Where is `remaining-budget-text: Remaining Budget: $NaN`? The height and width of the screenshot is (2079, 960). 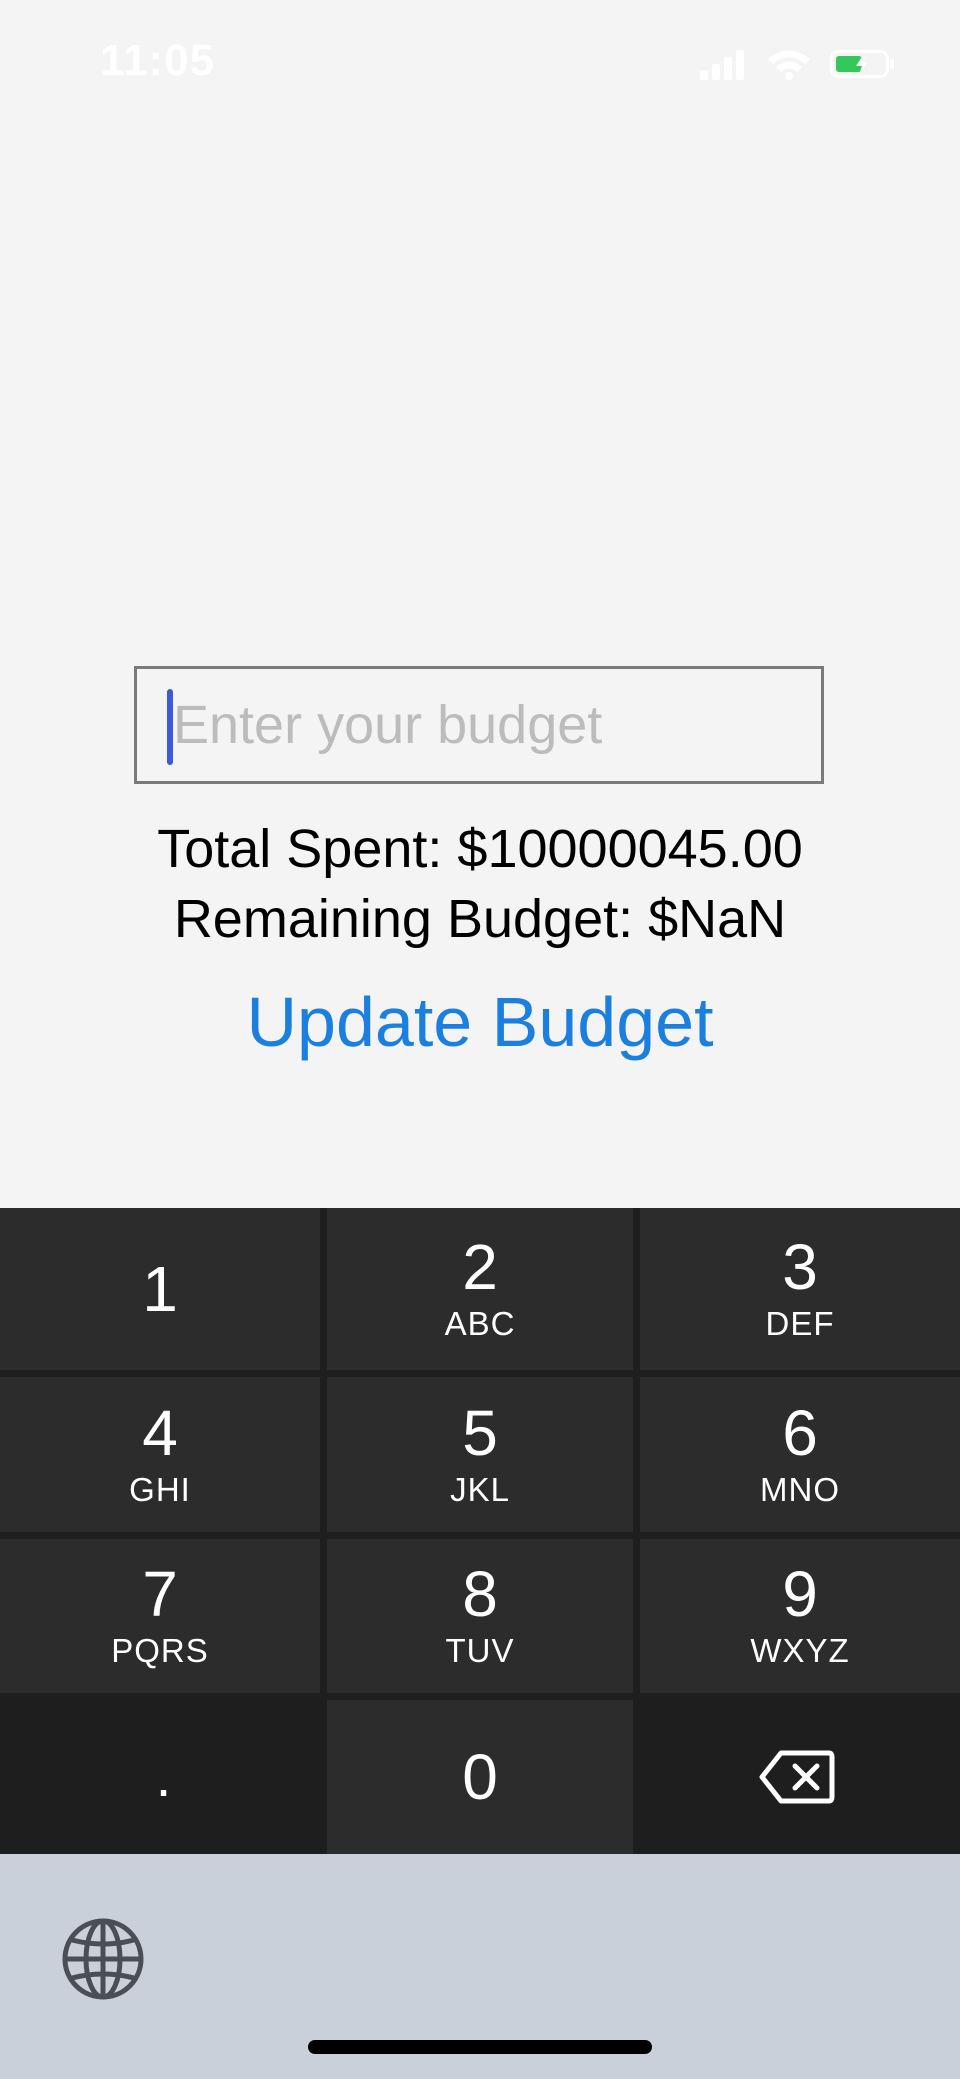
remaining-budget-text: Remaining Budget: $NaN is located at coordinates (480, 919).